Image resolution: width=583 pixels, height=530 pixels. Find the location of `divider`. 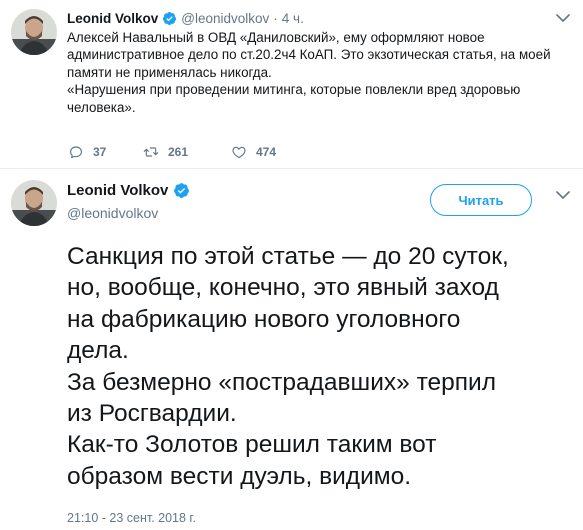

divider is located at coordinates (291, 168).